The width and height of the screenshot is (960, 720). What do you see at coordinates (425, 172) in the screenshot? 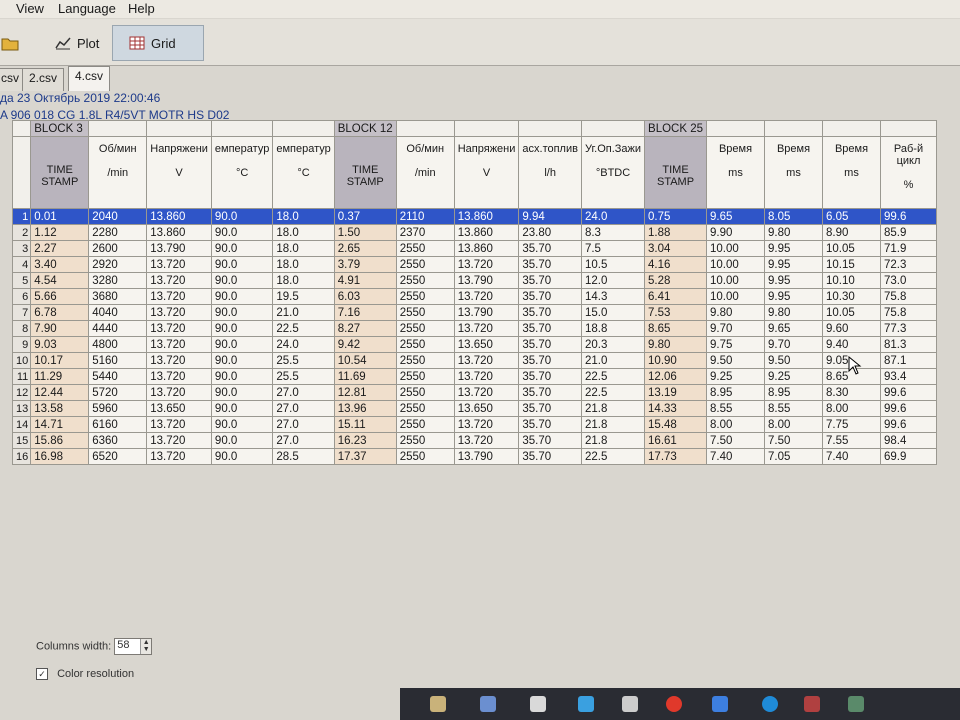
I see `column-header: Об/мин/min` at bounding box center [425, 172].